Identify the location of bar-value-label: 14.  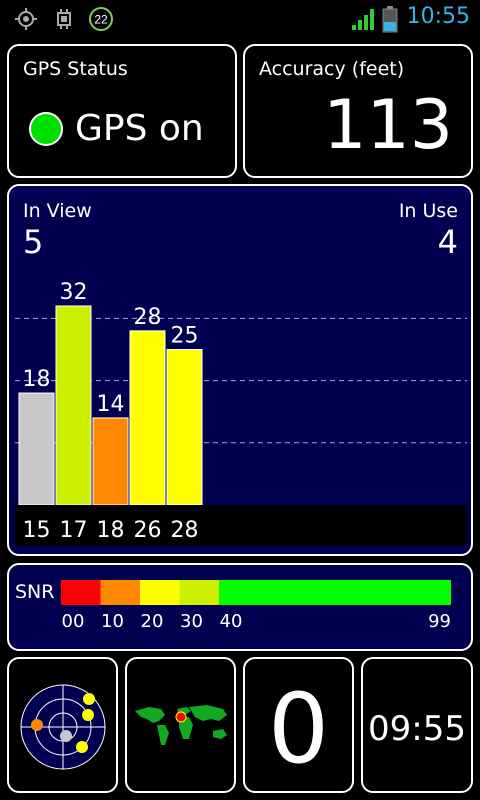
(111, 404).